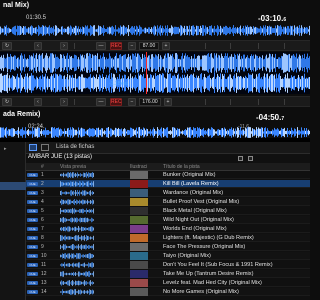 The height and width of the screenshot is (300, 320). What do you see at coordinates (168, 220) in the screenshot?
I see `table-row: CUE 6 Wild Night Out (Original Mix)` at bounding box center [168, 220].